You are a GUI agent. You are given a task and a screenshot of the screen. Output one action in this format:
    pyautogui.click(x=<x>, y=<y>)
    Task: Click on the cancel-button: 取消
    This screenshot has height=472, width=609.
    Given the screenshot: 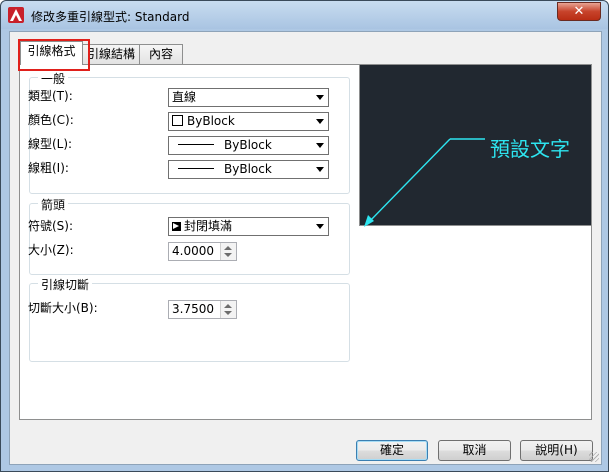 What is the action you would take?
    pyautogui.click(x=474, y=450)
    